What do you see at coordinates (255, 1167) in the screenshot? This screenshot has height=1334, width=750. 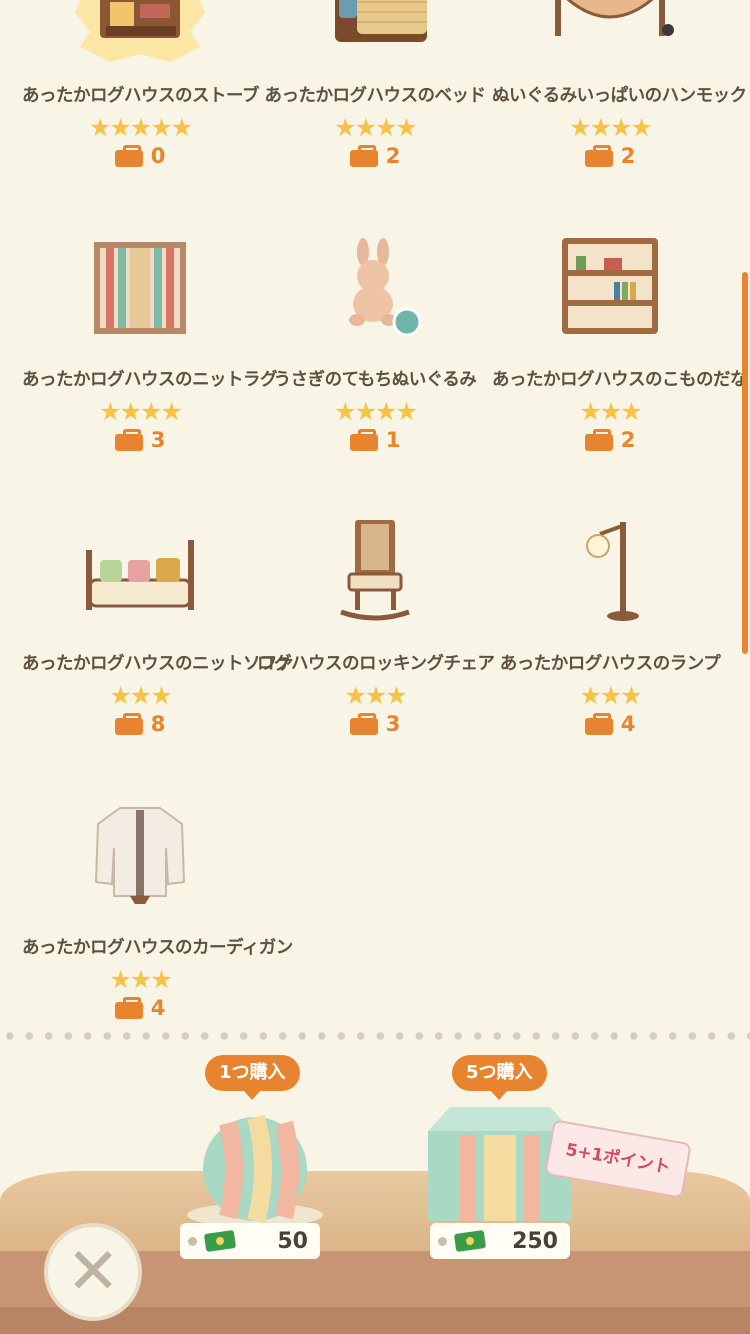 I see `yarn-ball-icon` at bounding box center [255, 1167].